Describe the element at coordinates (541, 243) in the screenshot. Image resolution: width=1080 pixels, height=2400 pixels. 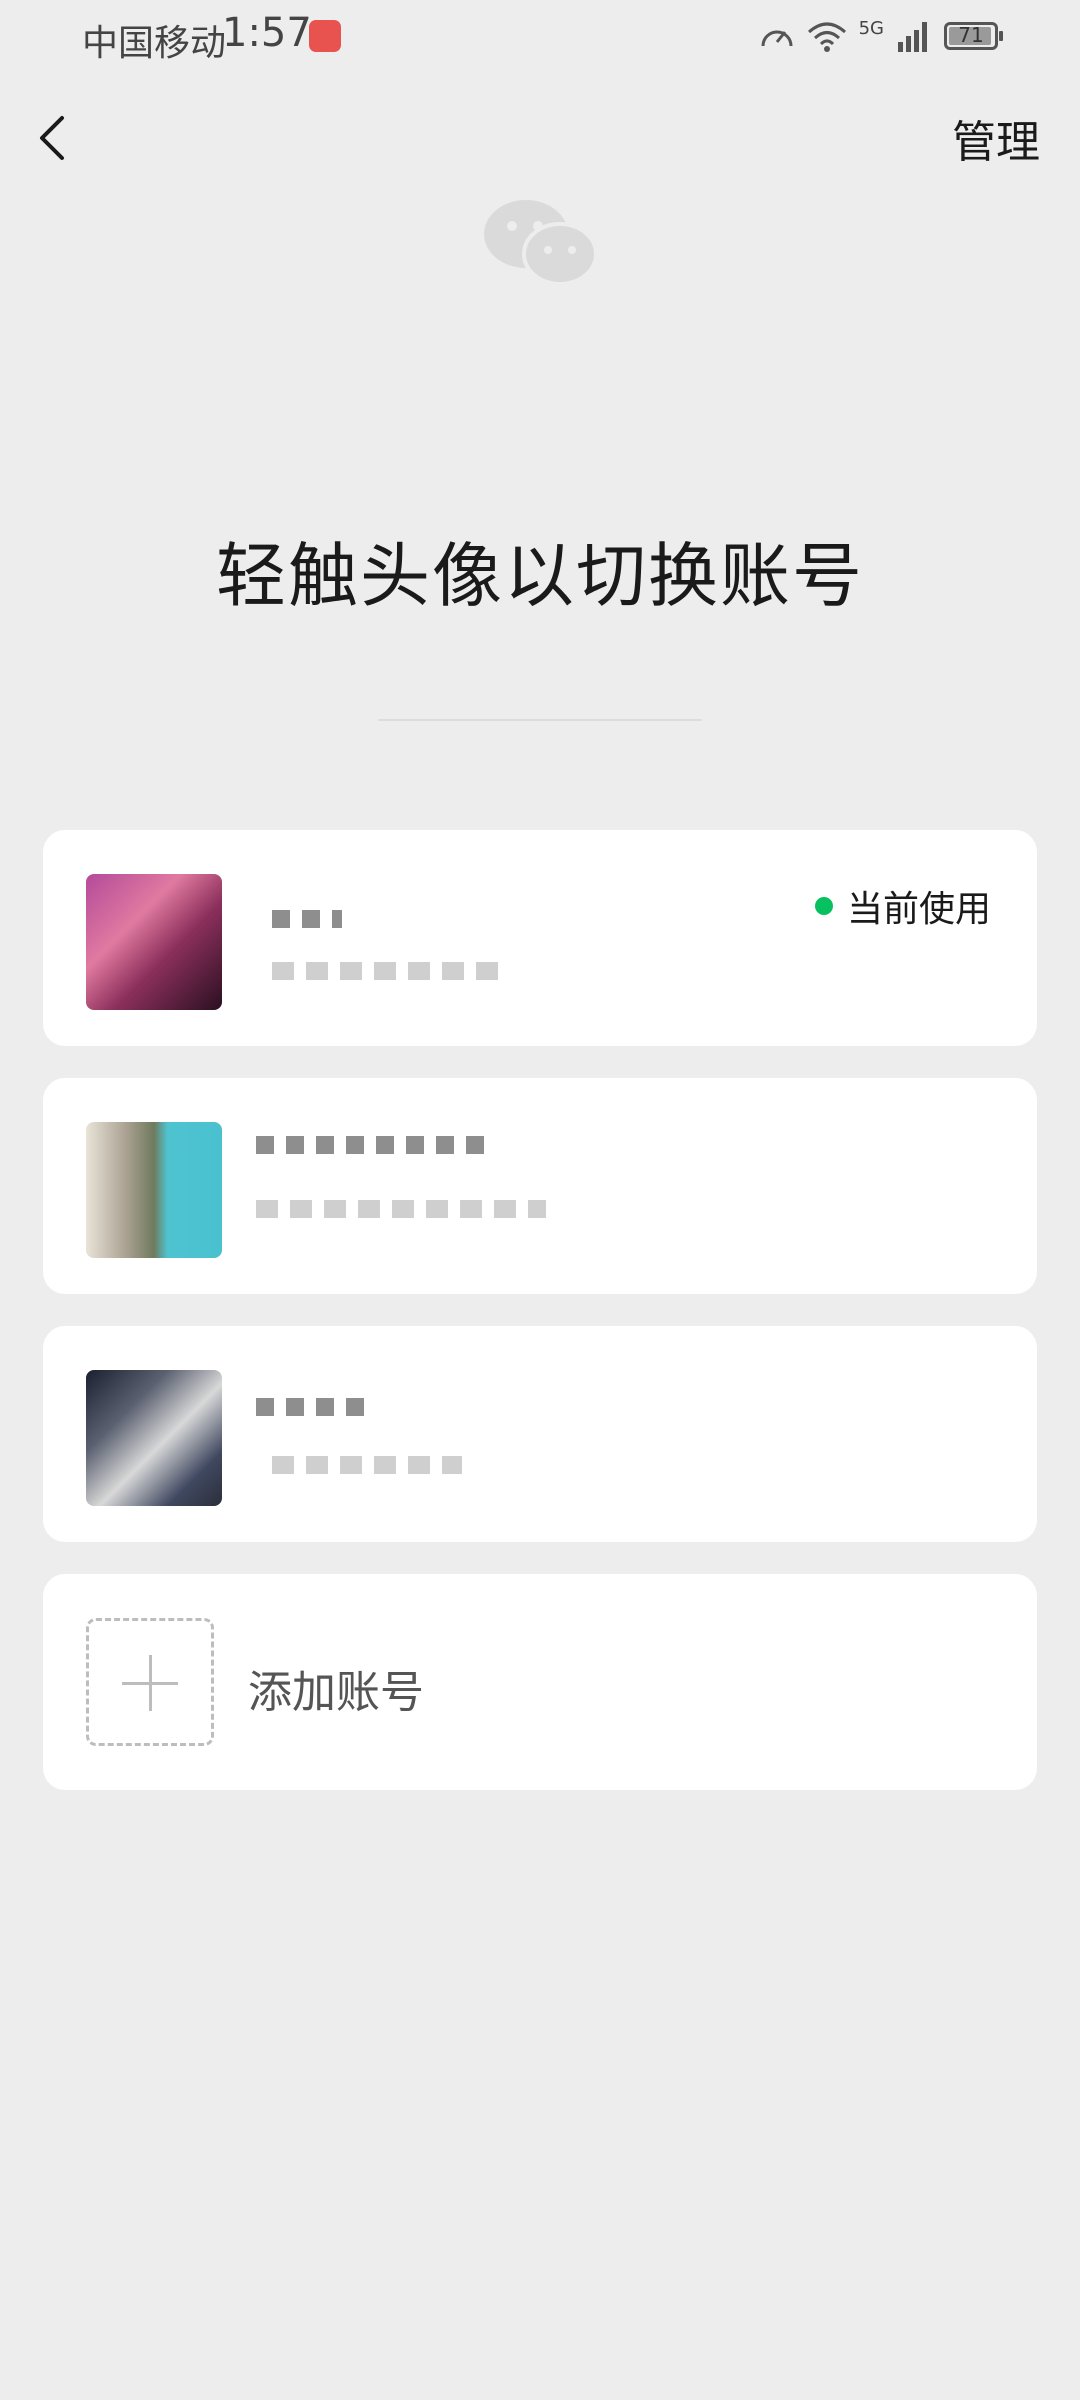
I see `wechat-logo-icon` at that location.